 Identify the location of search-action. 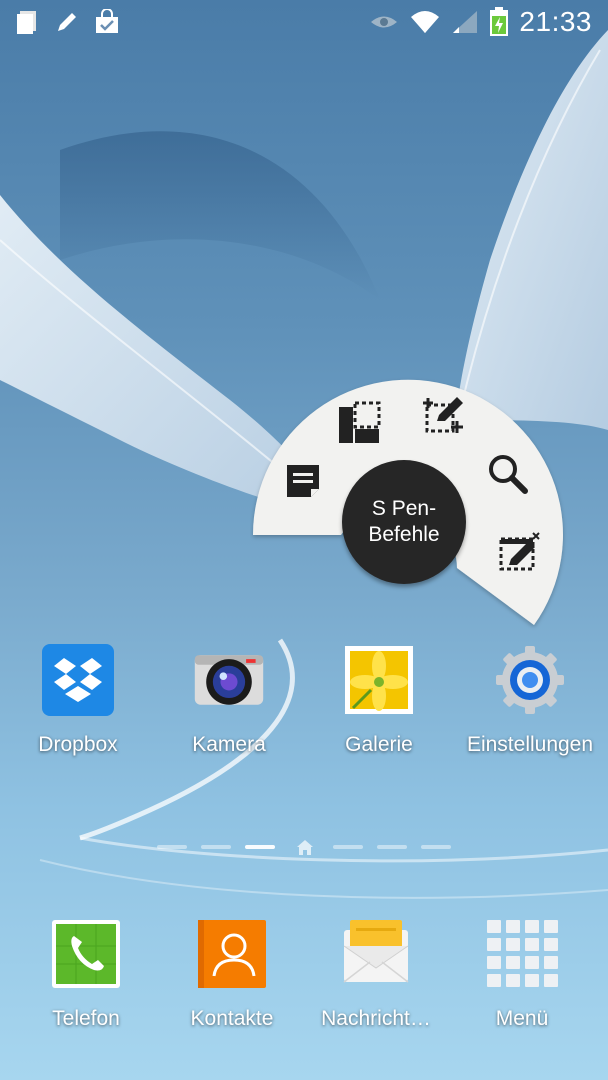
(507, 475).